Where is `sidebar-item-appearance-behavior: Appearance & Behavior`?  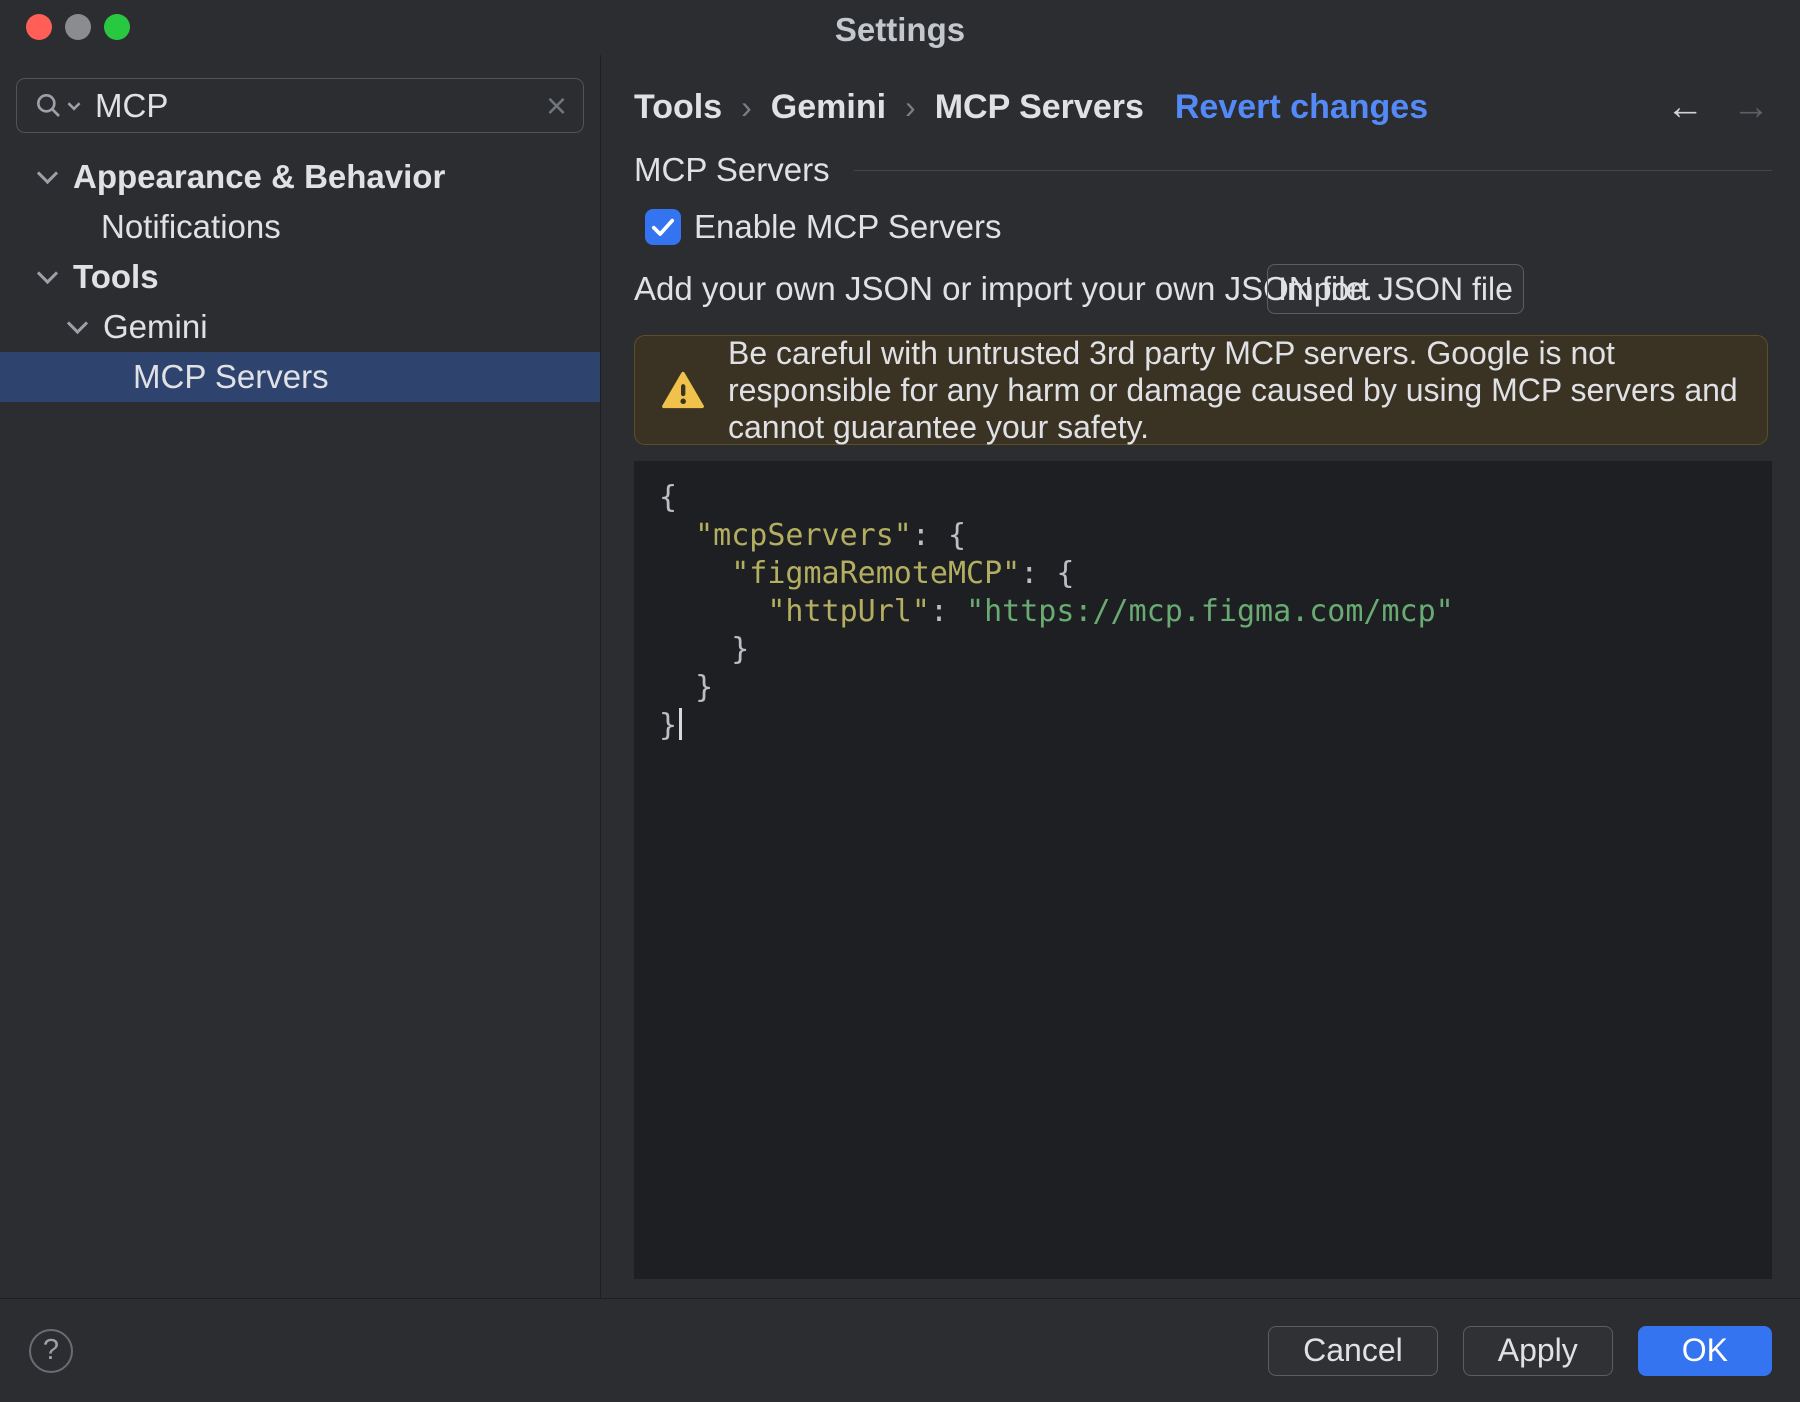 sidebar-item-appearance-behavior: Appearance & Behavior is located at coordinates (300, 177).